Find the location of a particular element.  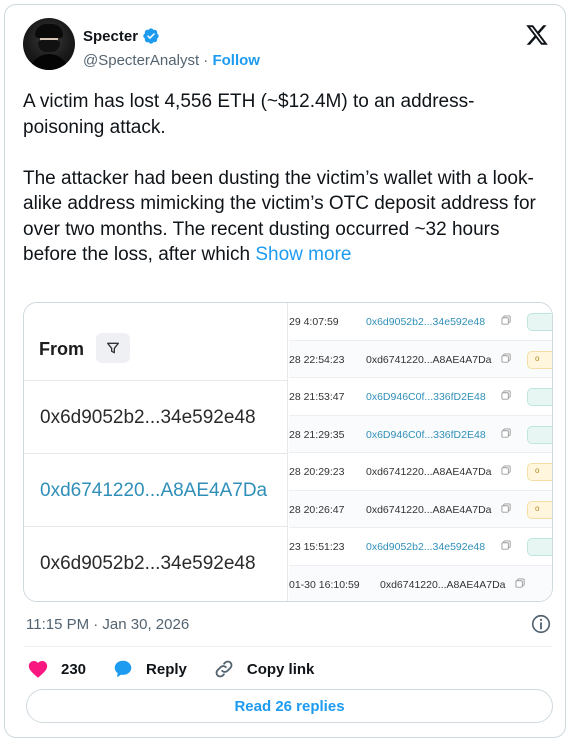

tx-time: 29 4:07:59 is located at coordinates (314, 322).